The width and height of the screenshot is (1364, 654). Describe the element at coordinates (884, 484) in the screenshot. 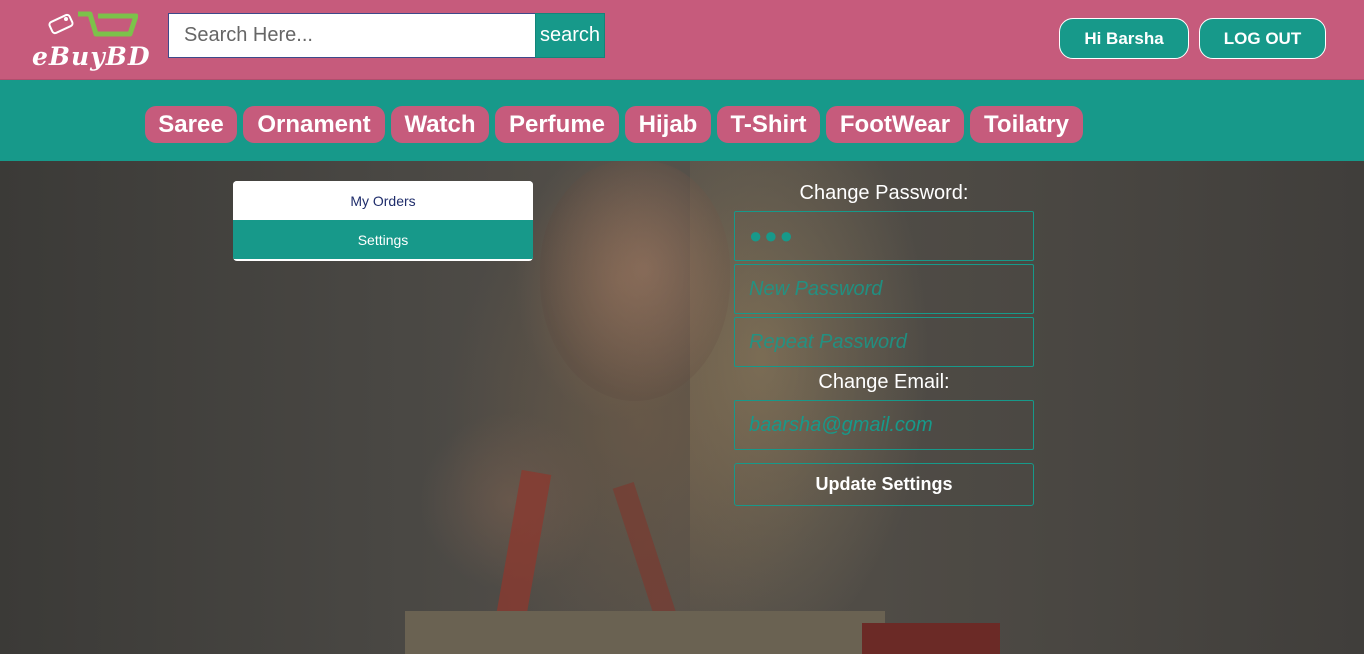

I see `update-settings-button: Update Settings` at that location.